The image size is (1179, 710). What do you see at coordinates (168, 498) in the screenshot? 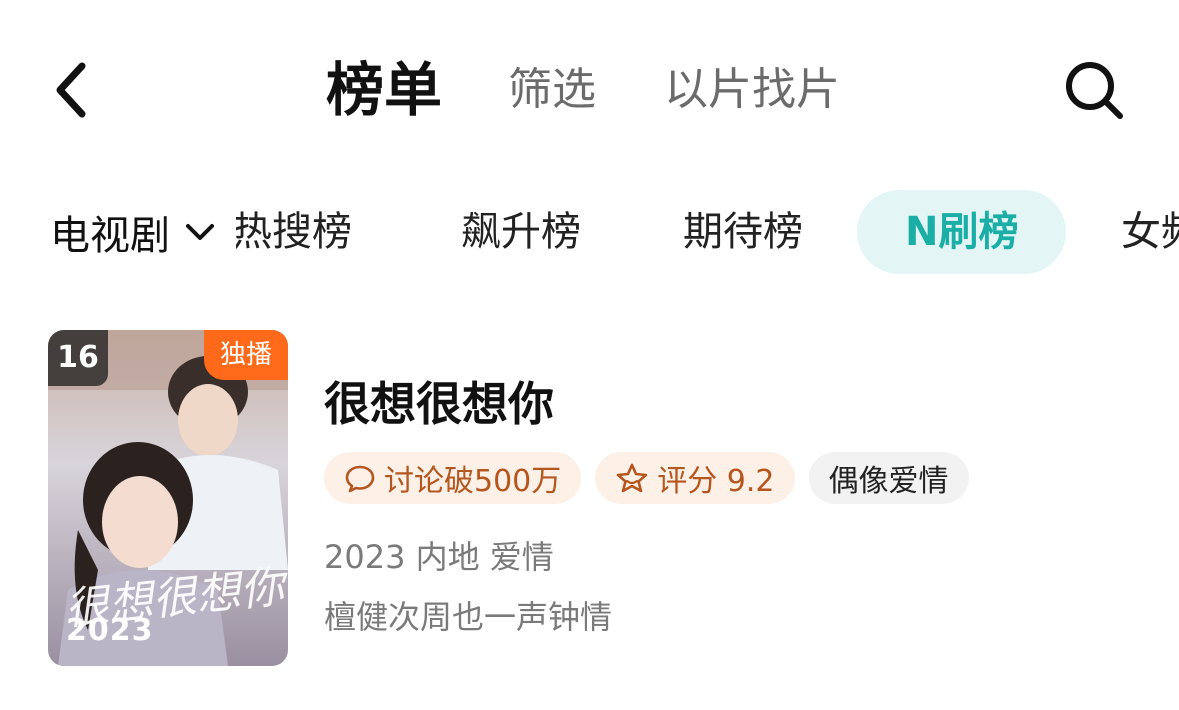
I see `poster-image: 很想很想你 2023 16 独播` at bounding box center [168, 498].